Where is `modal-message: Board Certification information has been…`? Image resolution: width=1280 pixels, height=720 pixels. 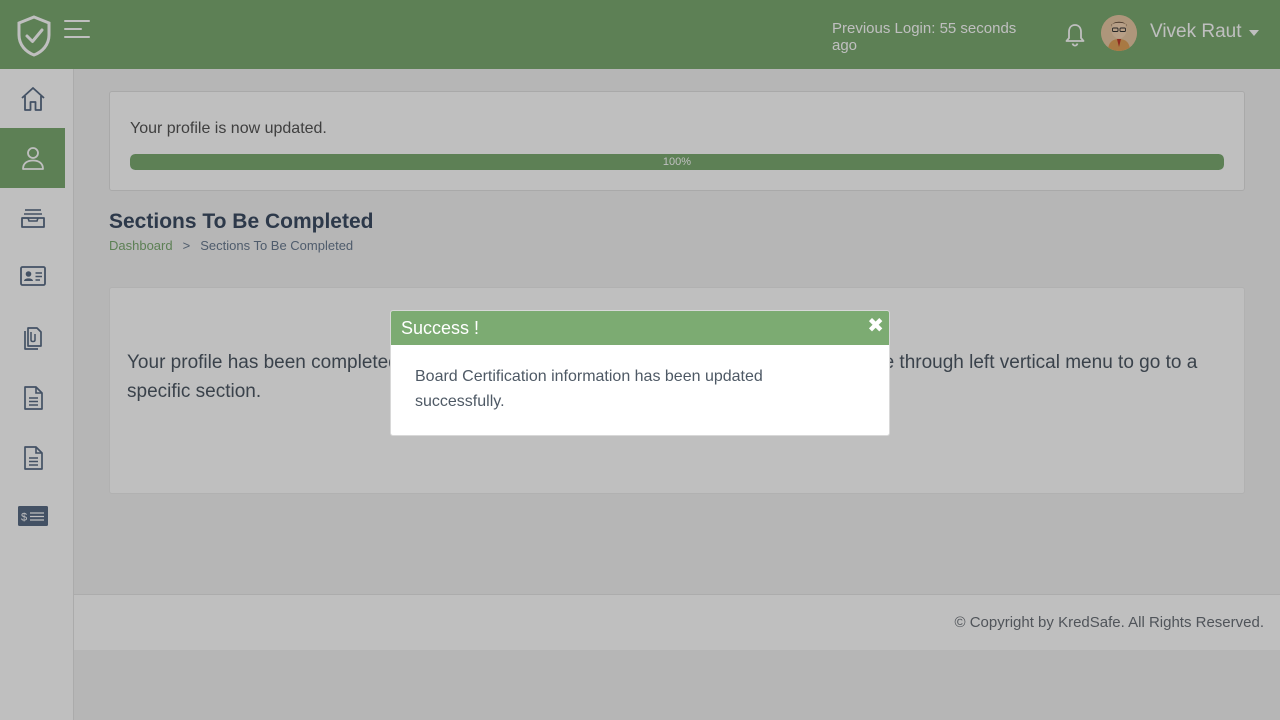
modal-message: Board Certification information has been… is located at coordinates (589, 389).